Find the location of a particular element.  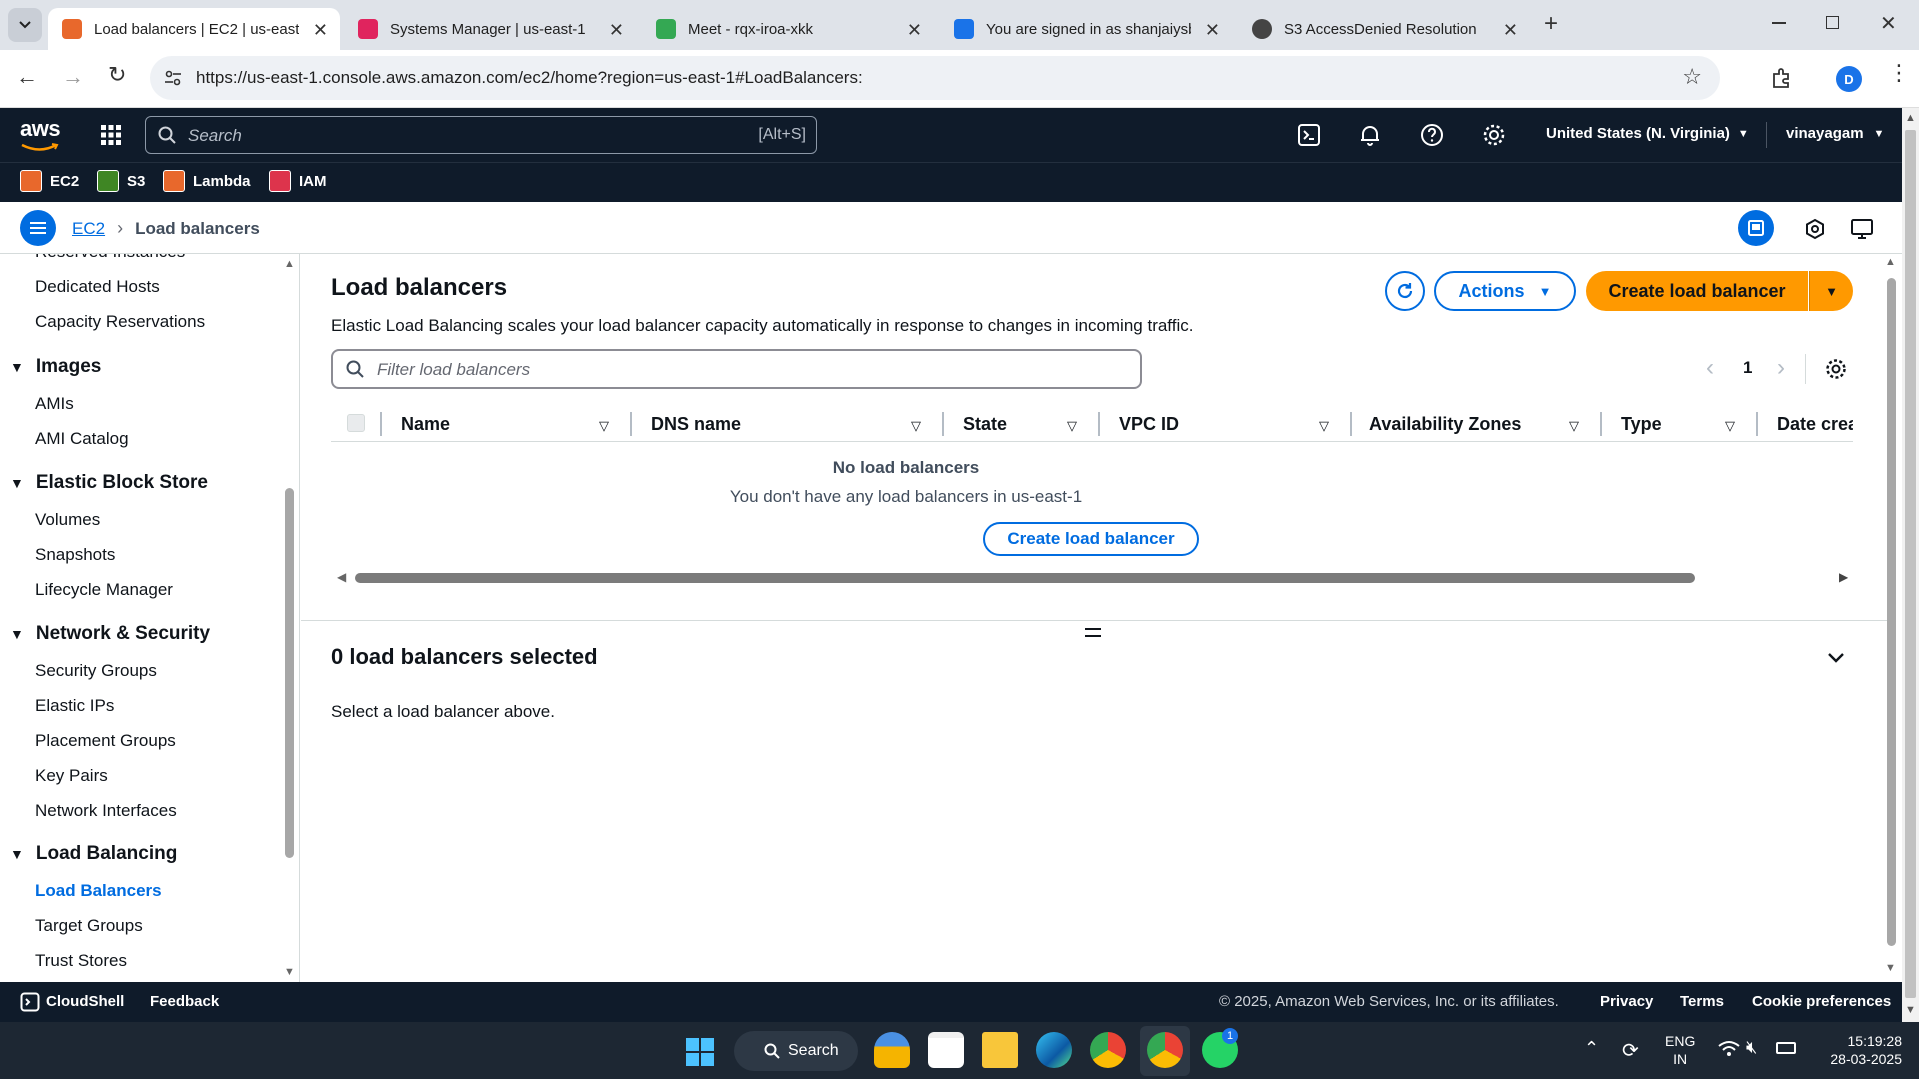

sidebar-section-network-security: ▼ Network & Security is located at coordinates (110, 634).